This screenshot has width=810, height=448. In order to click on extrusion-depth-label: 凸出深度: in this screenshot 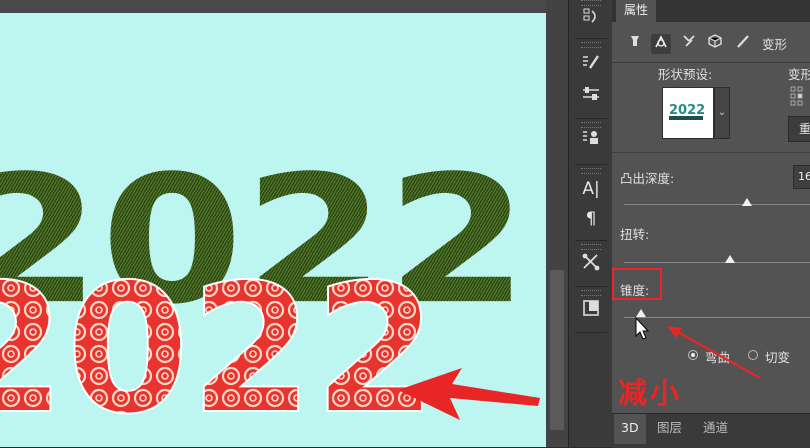, I will do `click(647, 178)`.